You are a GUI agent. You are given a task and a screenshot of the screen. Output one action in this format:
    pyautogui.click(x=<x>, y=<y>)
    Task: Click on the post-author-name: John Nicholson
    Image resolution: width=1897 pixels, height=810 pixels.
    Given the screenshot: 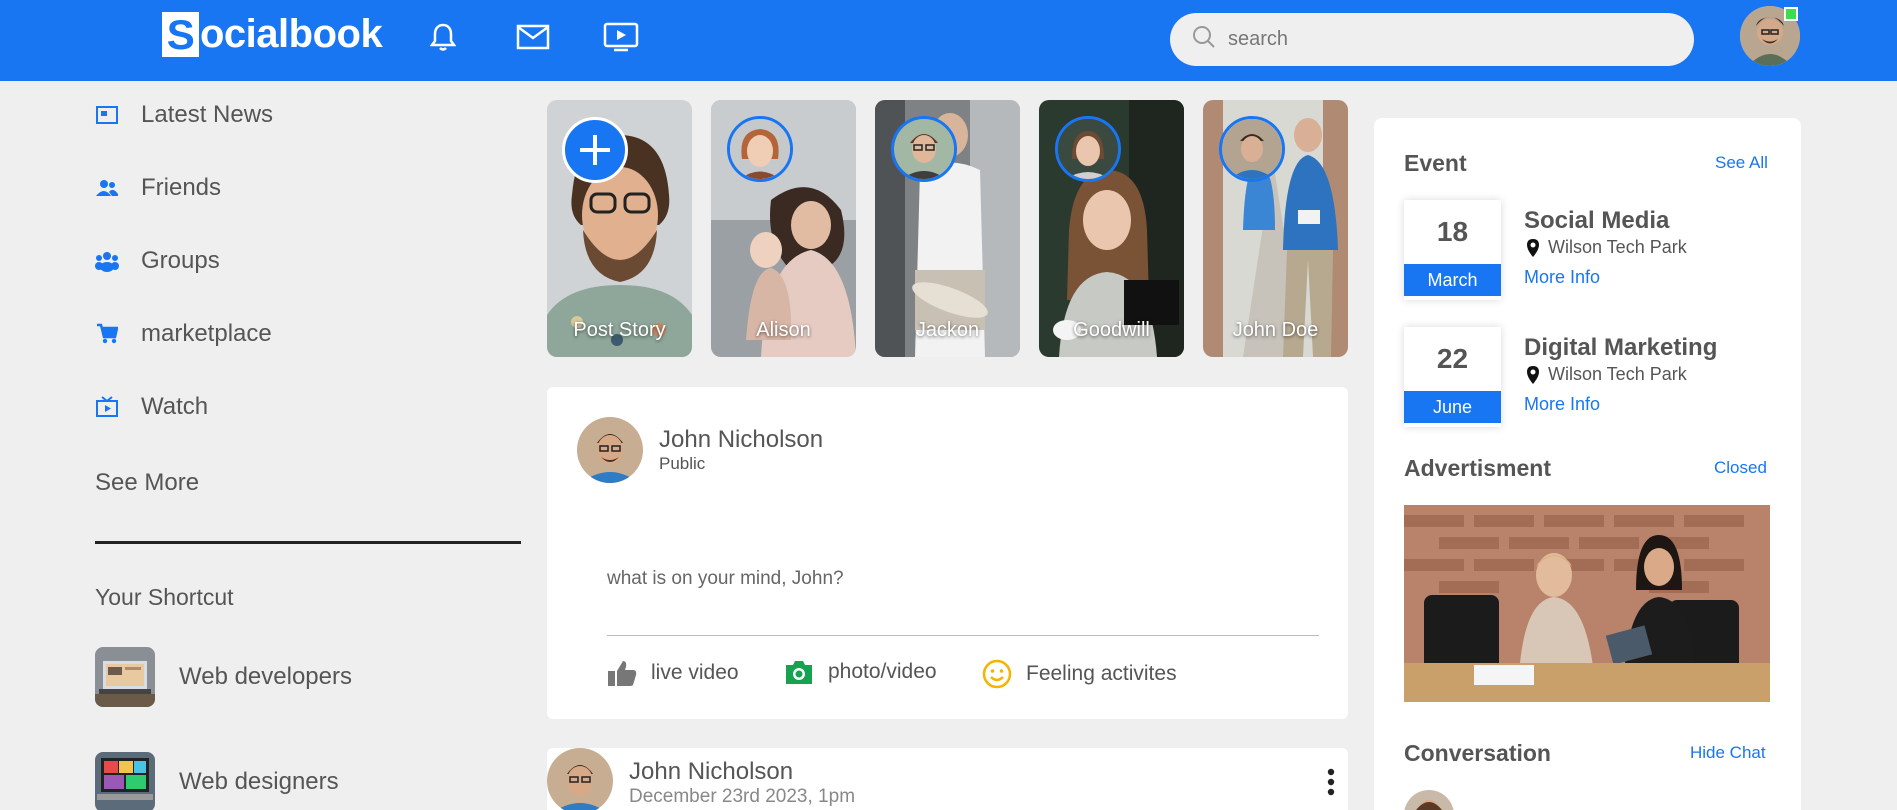 What is the action you would take?
    pyautogui.click(x=711, y=771)
    